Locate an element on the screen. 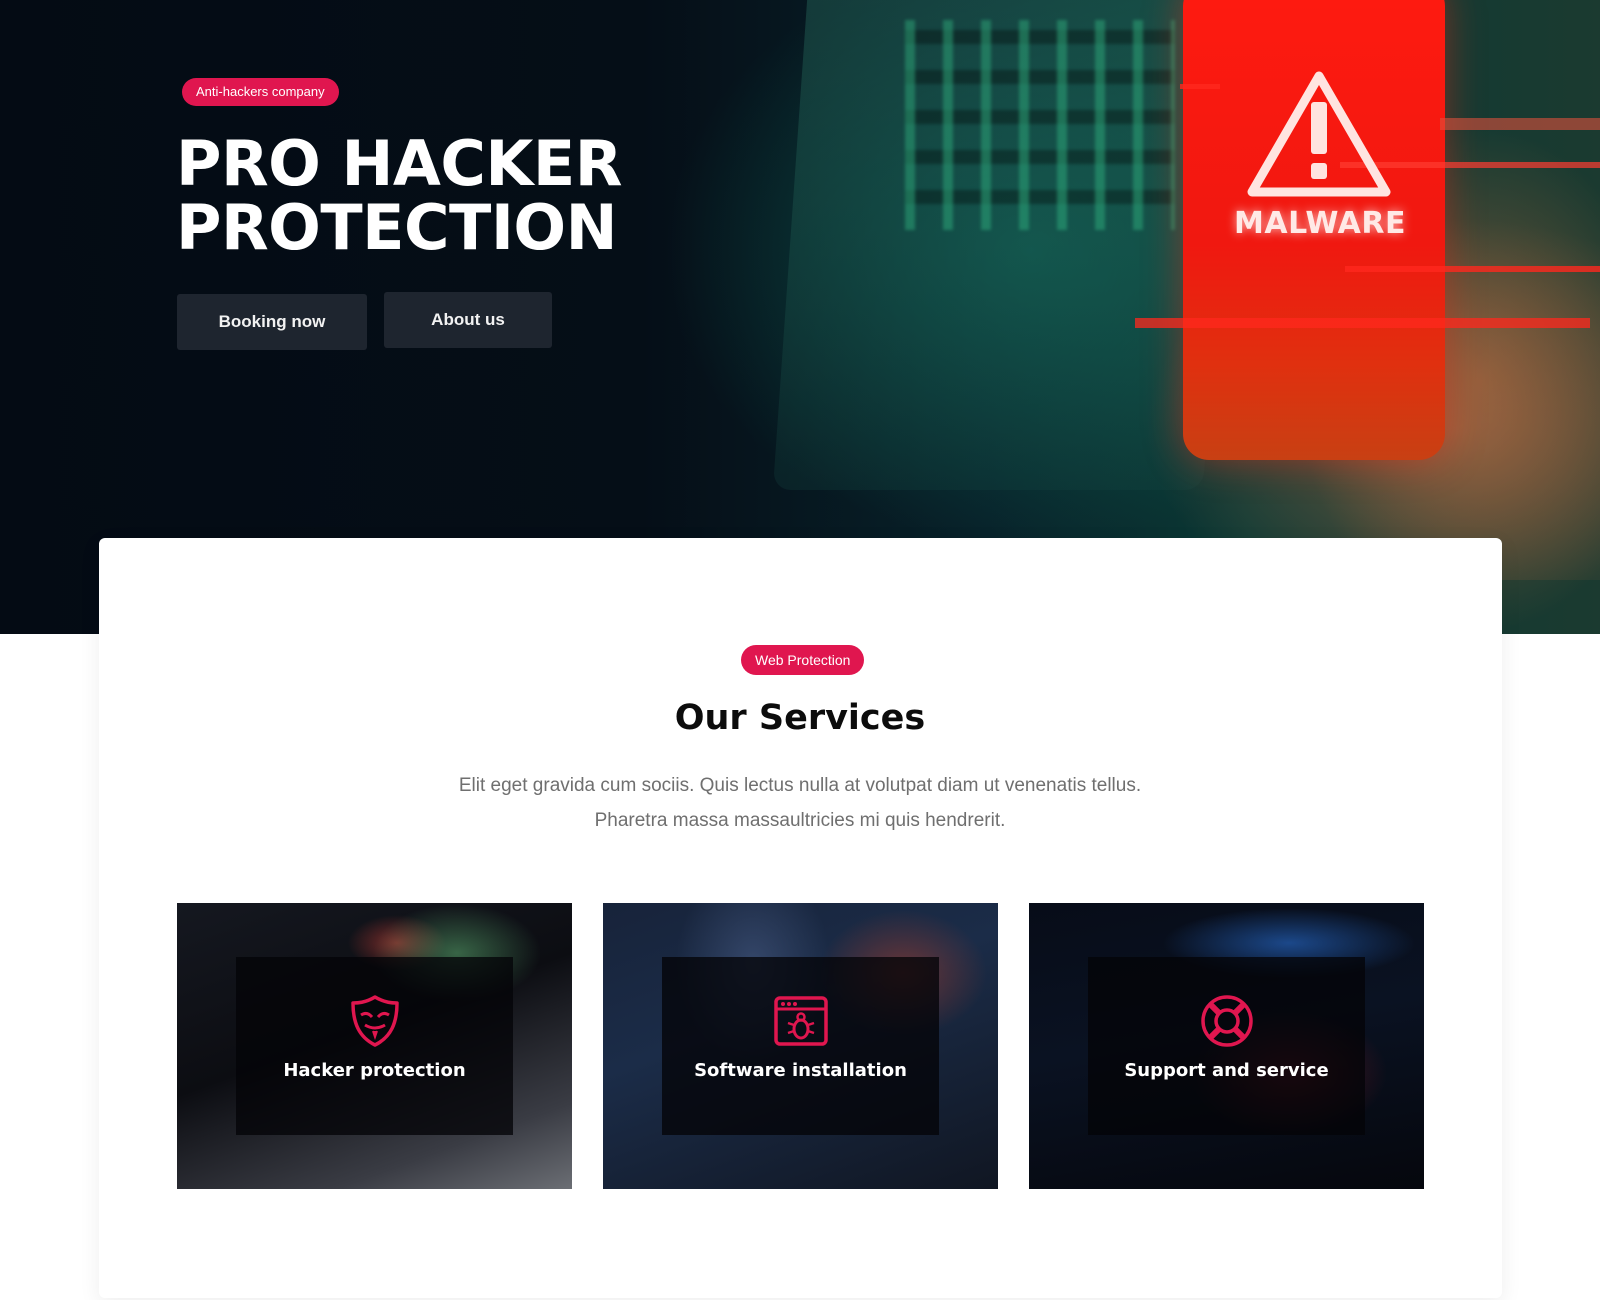 This screenshot has width=1600, height=1300. hero-keyboard-glow is located at coordinates (1040, 125).